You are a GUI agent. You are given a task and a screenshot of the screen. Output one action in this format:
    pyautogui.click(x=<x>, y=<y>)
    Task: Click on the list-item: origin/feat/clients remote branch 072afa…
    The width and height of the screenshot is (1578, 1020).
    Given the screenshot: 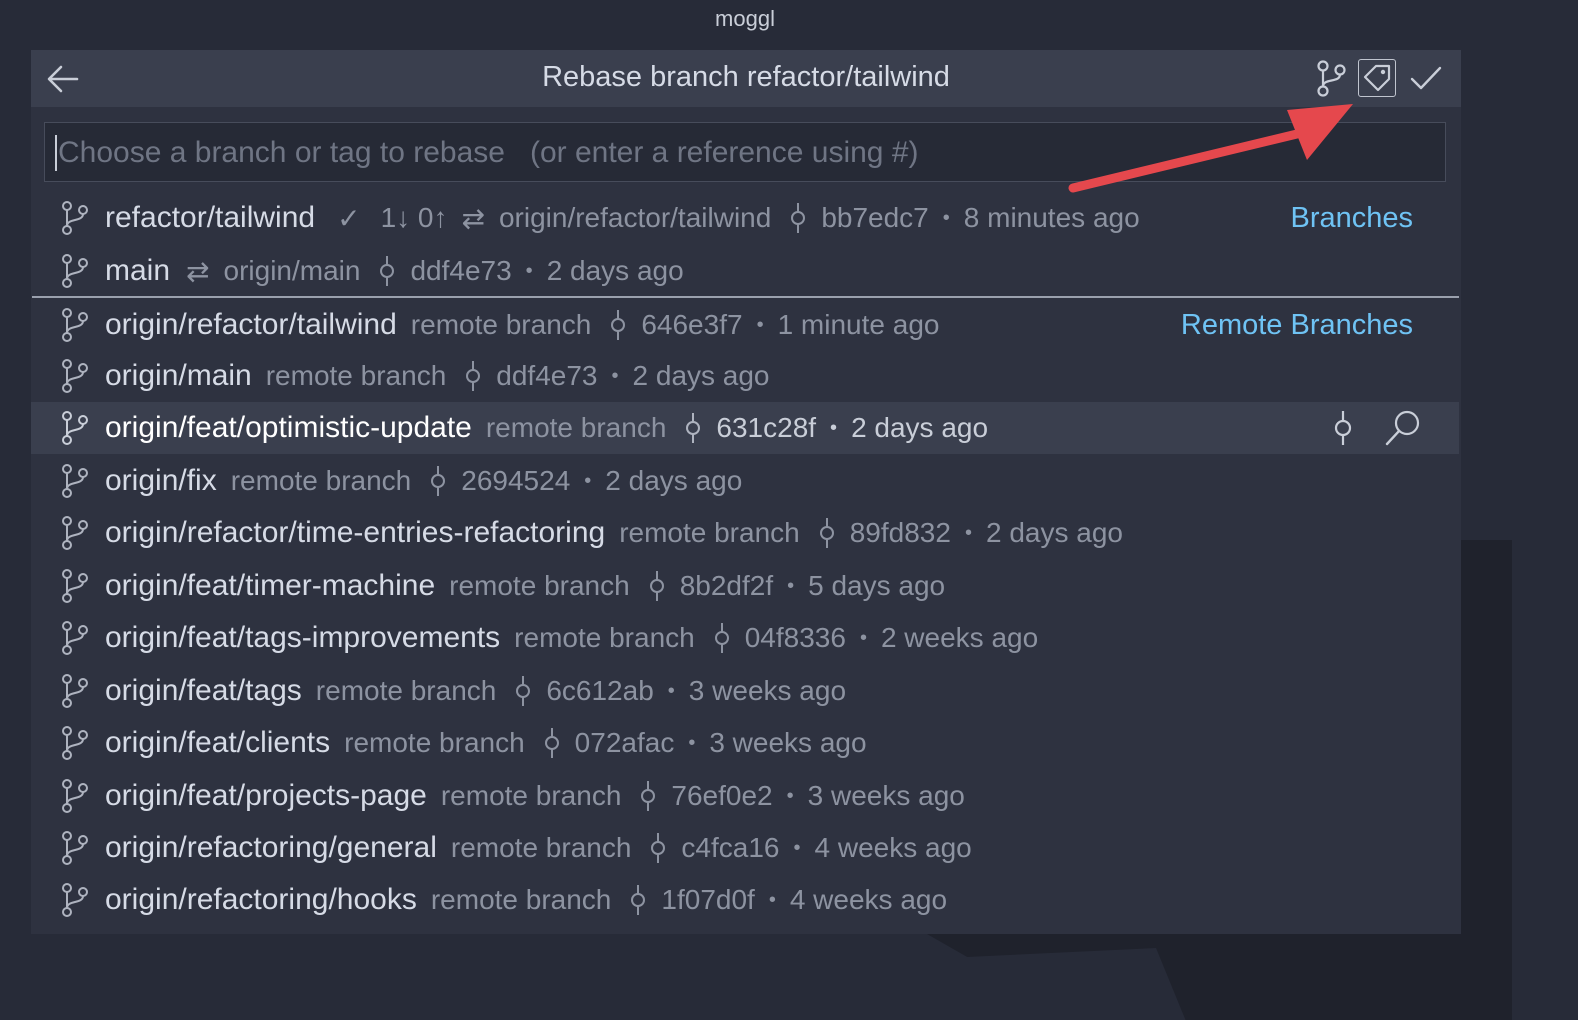 What is the action you would take?
    pyautogui.click(x=745, y=743)
    